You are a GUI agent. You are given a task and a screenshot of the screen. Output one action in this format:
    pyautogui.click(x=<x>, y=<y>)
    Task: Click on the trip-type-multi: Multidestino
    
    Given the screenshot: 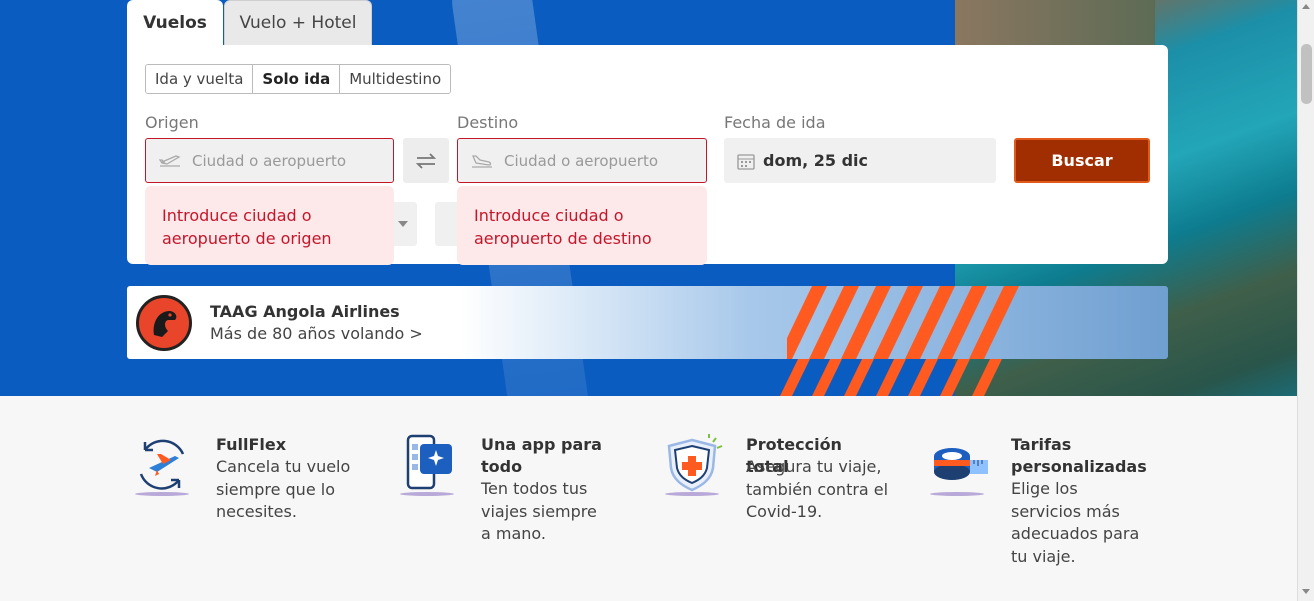 What is the action you would take?
    pyautogui.click(x=395, y=79)
    